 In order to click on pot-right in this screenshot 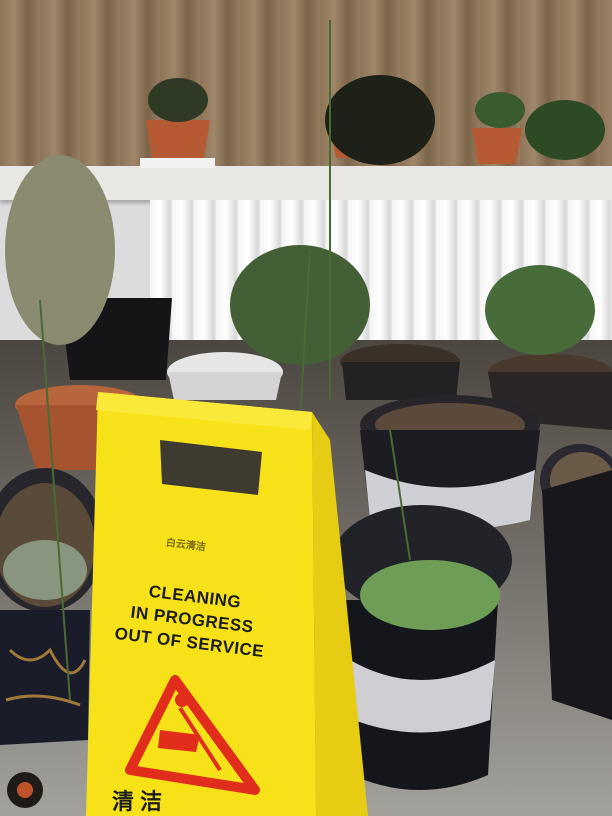, I will do `click(576, 582)`.